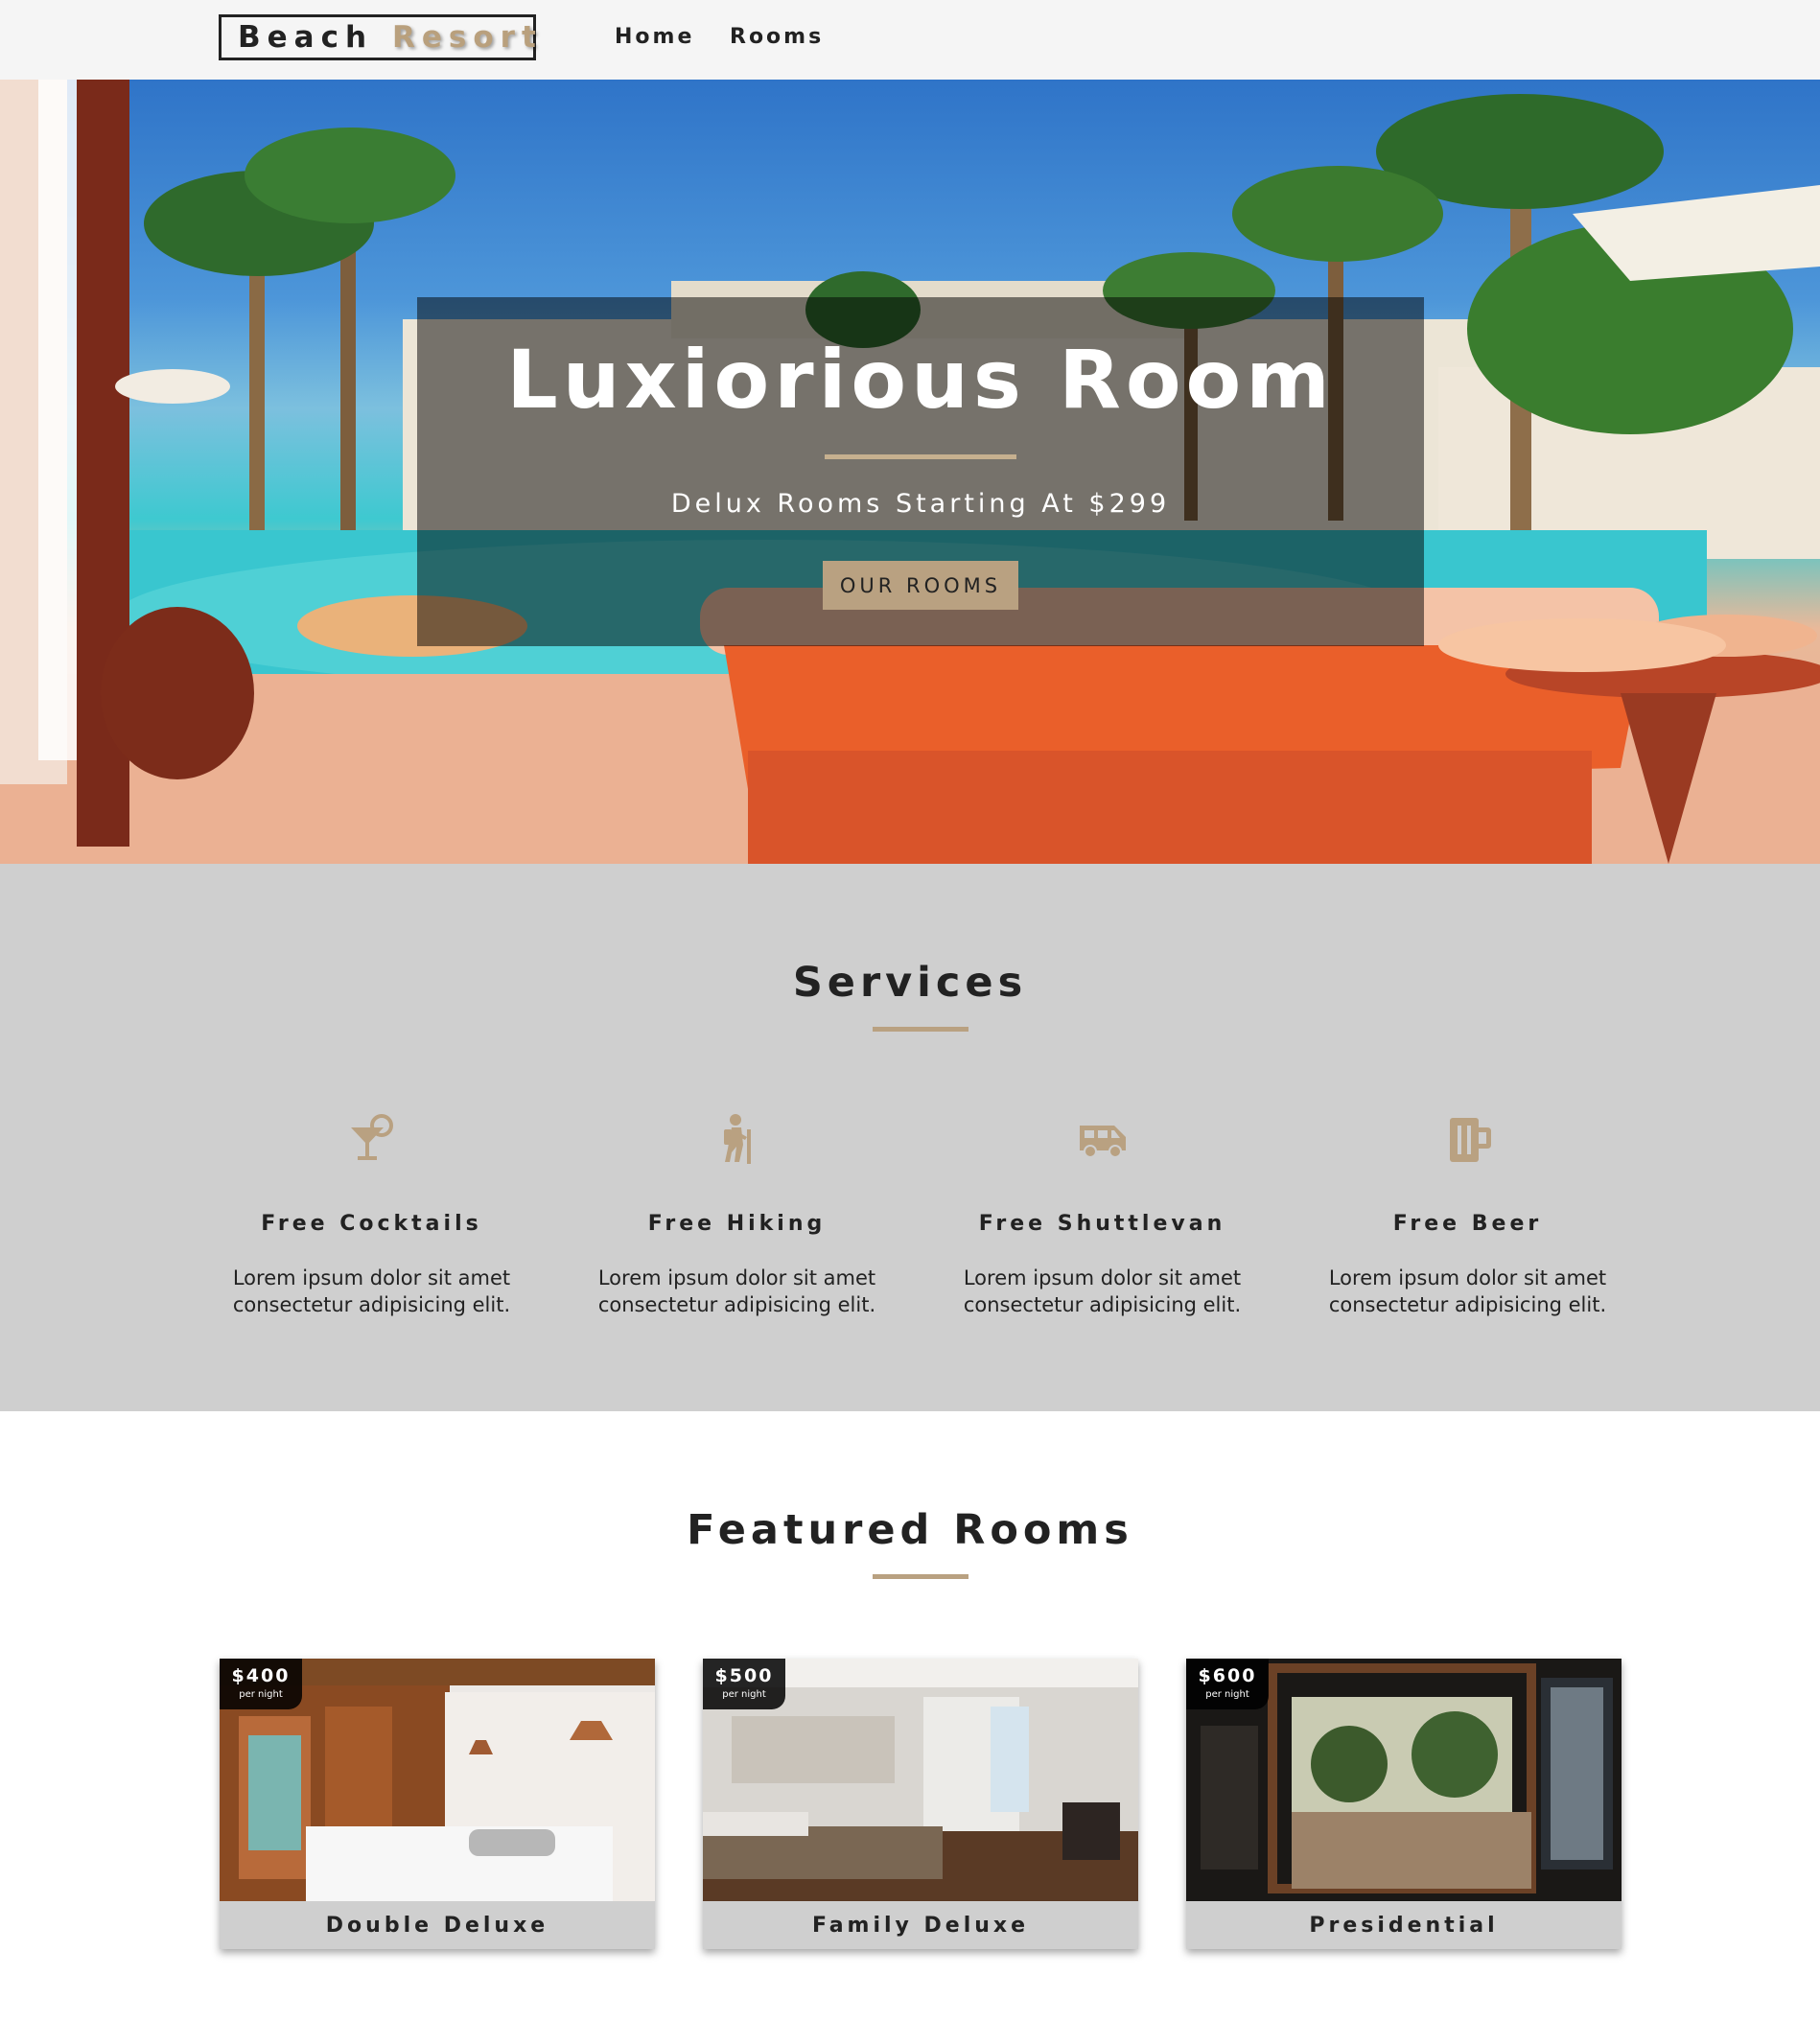  I want to click on logo: Beach Resort, so click(377, 37).